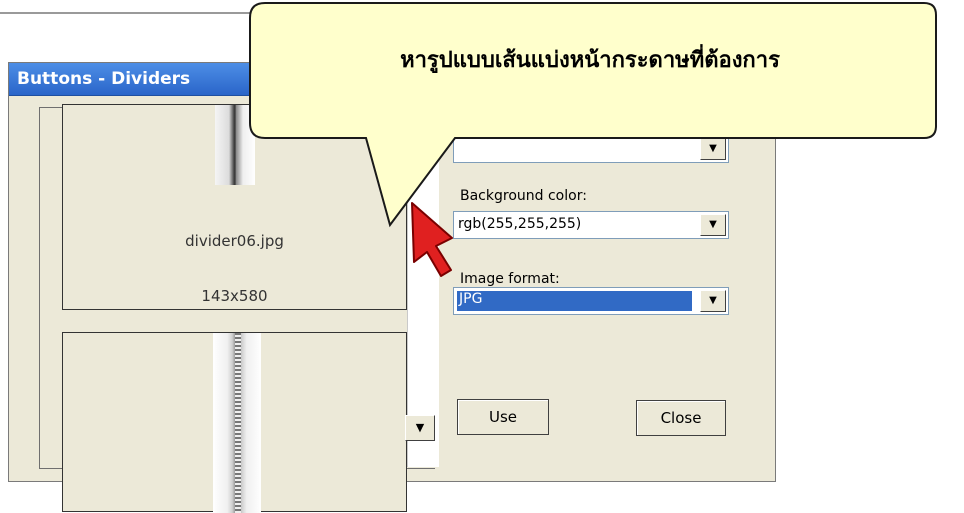  Describe the element at coordinates (432, 239) in the screenshot. I see `pointer-cursor-icon` at that location.